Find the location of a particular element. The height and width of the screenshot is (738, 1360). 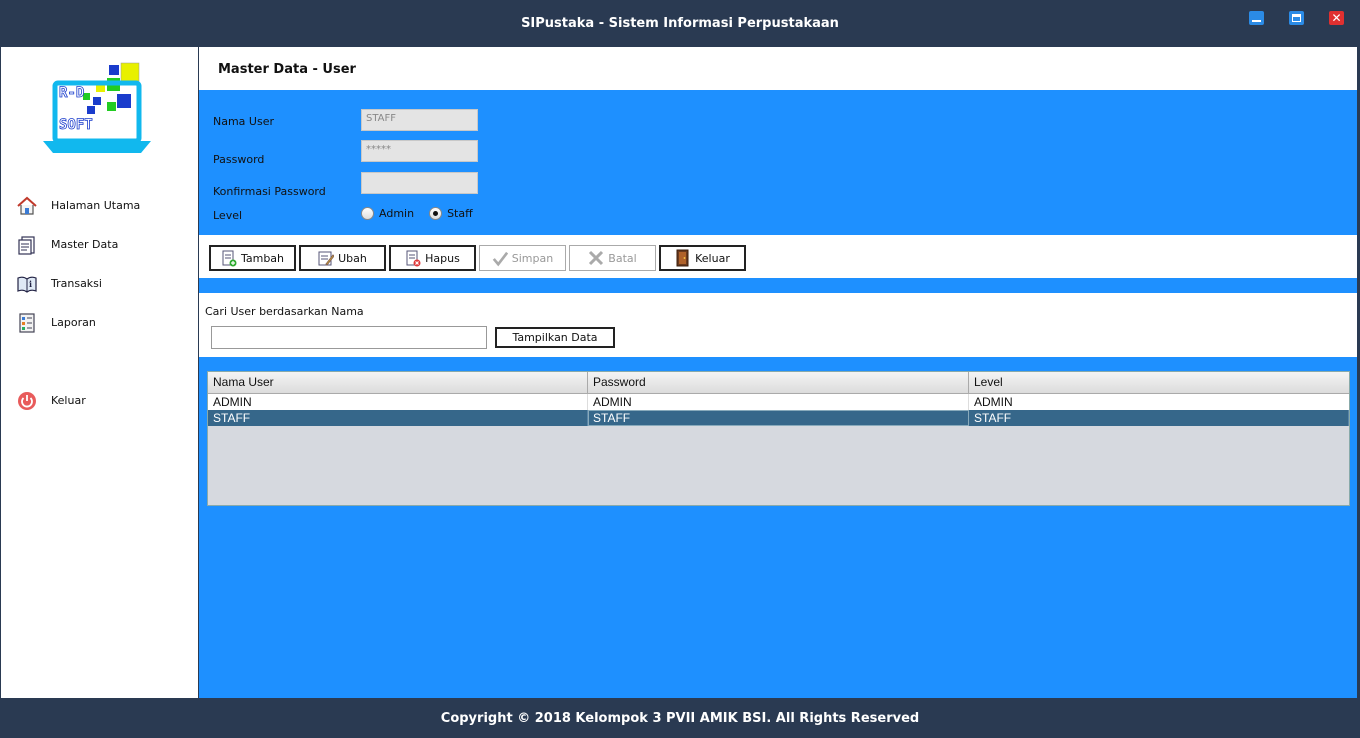

password-label: Password is located at coordinates (239, 159).